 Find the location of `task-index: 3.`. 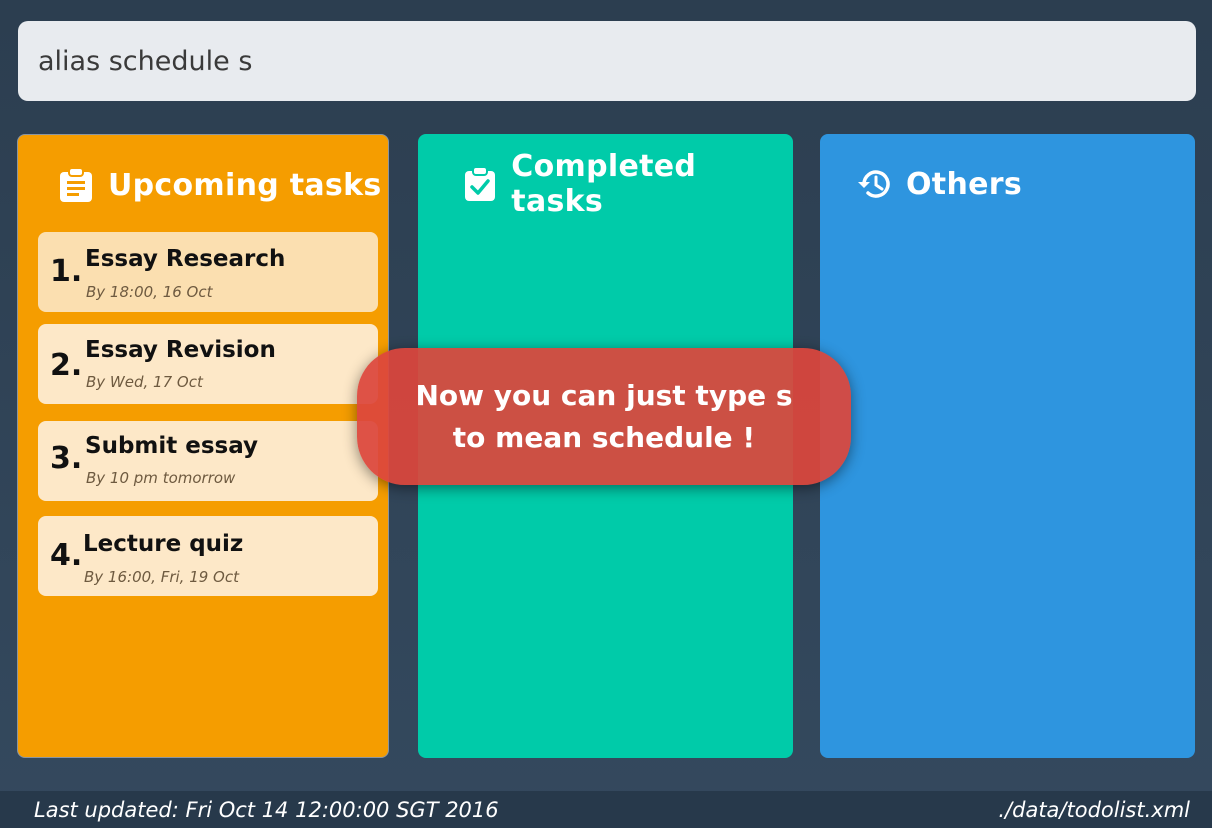

task-index: 3. is located at coordinates (66, 458).